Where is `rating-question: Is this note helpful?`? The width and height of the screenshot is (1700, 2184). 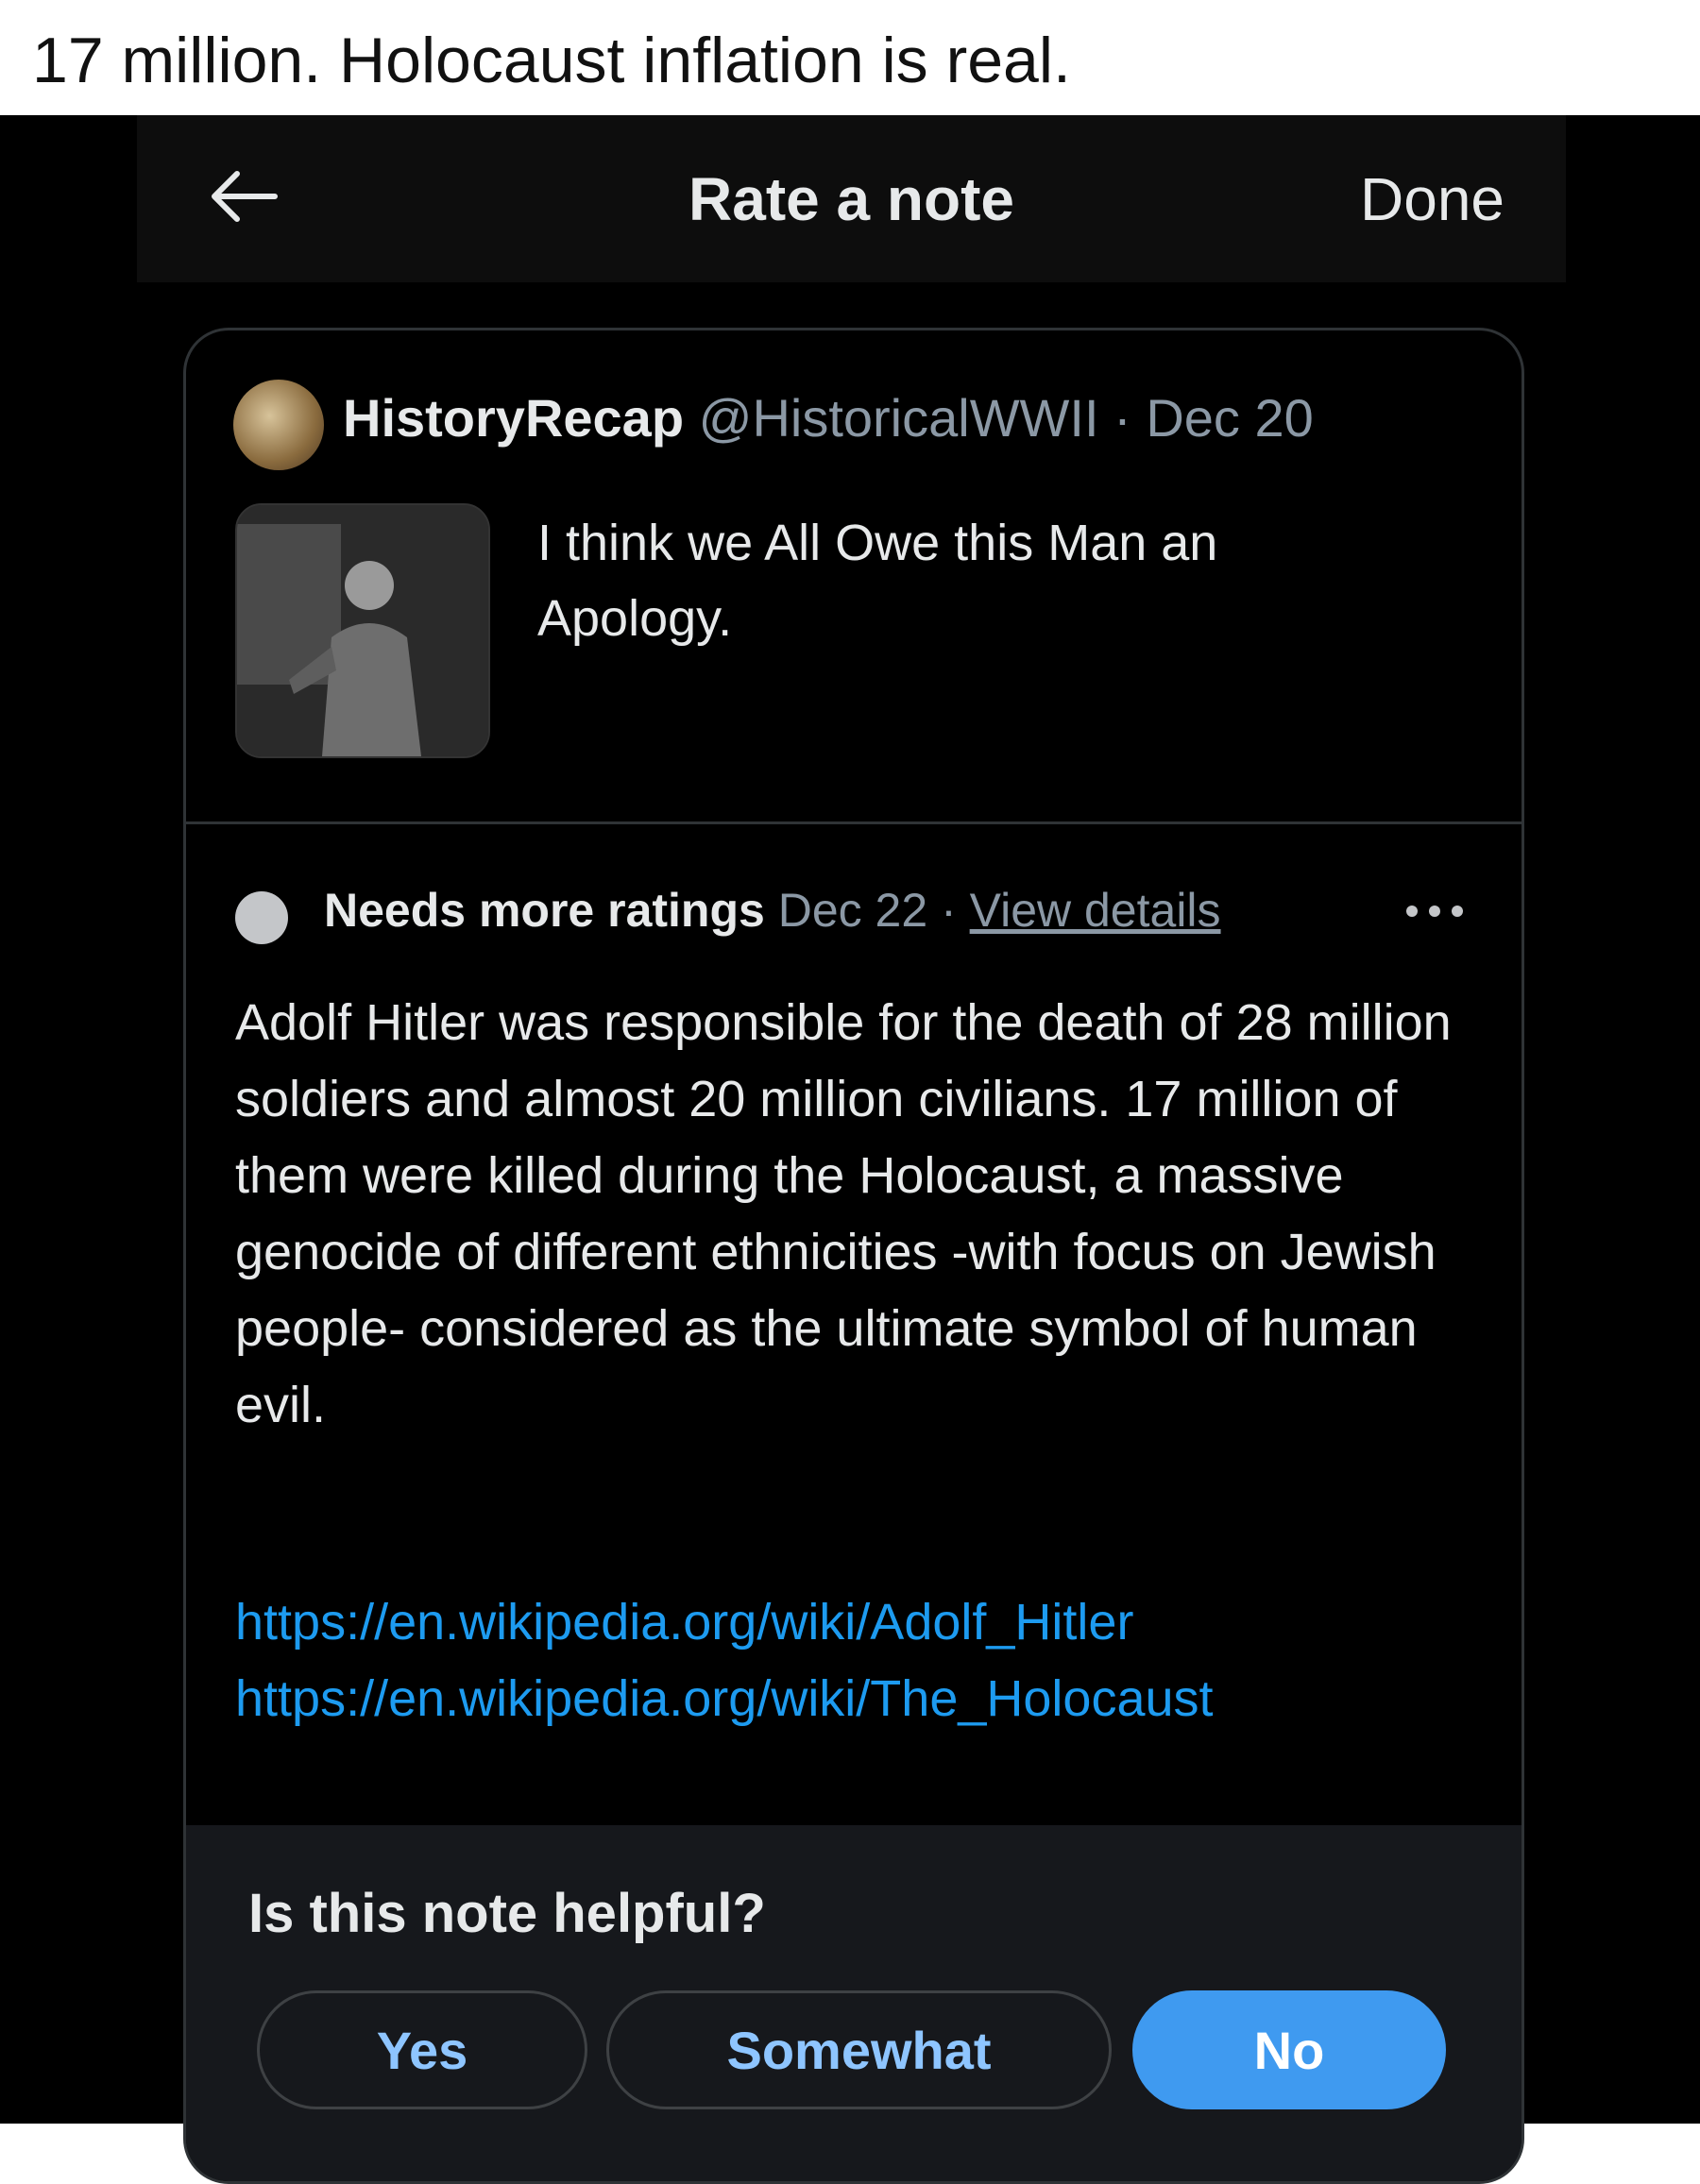
rating-question: Is this note helpful? is located at coordinates (507, 1913).